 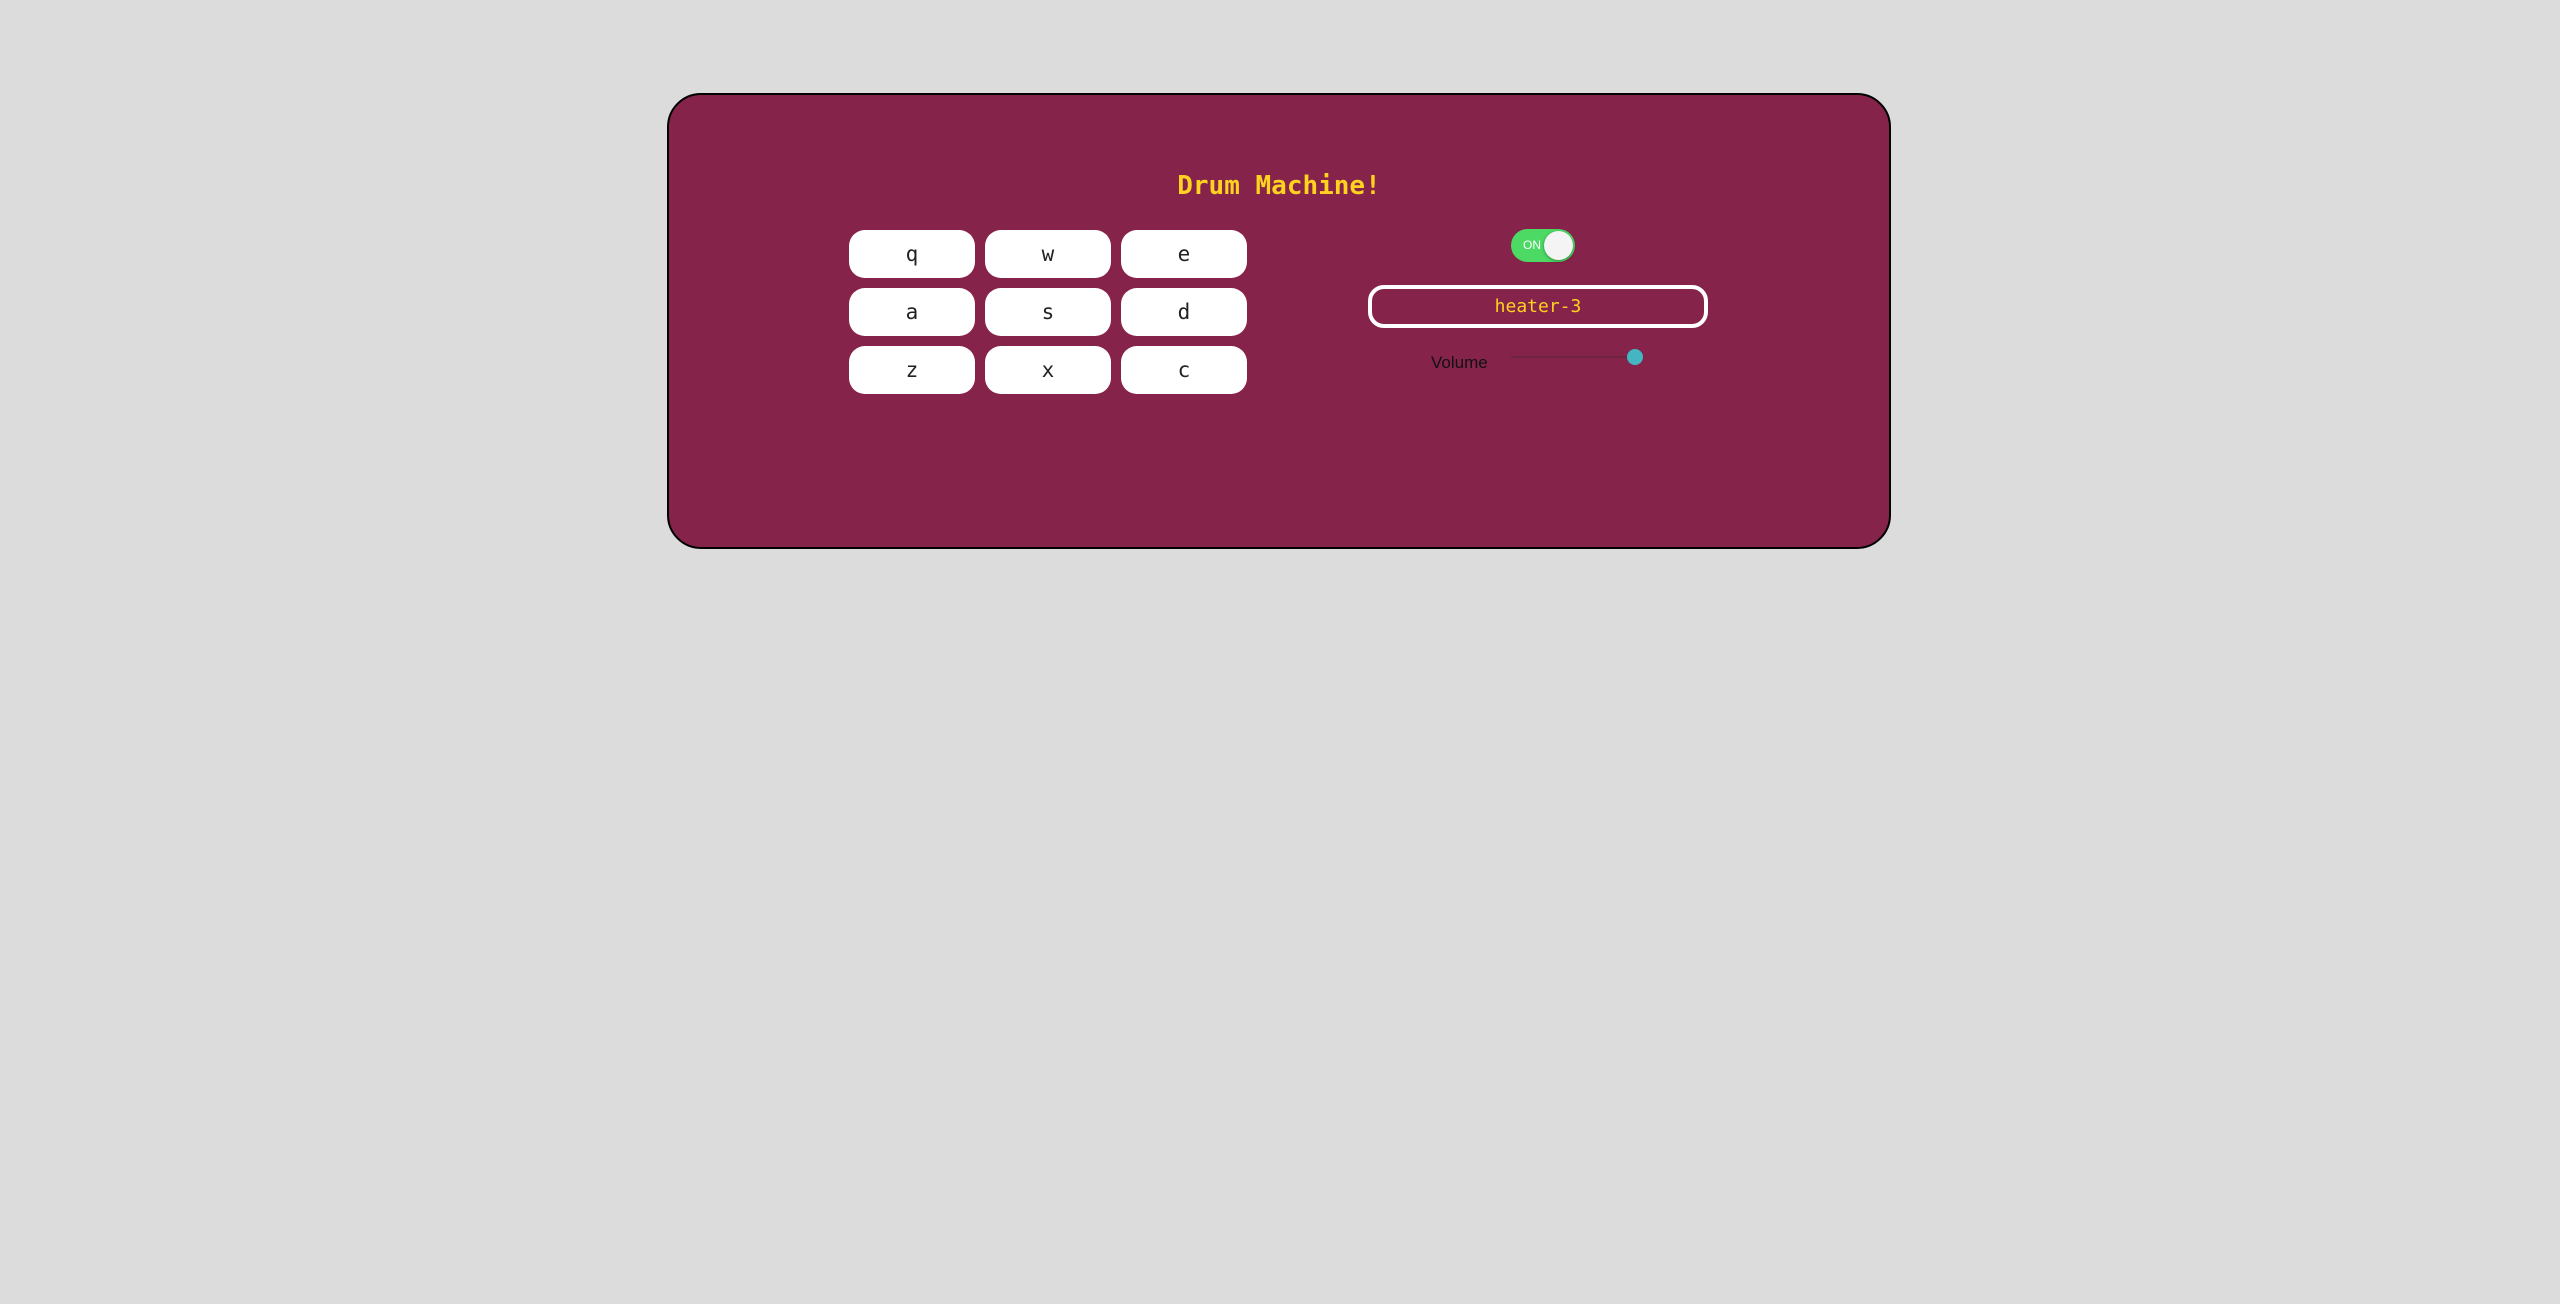 What do you see at coordinates (1538, 306) in the screenshot?
I see `sound-display: heater-3` at bounding box center [1538, 306].